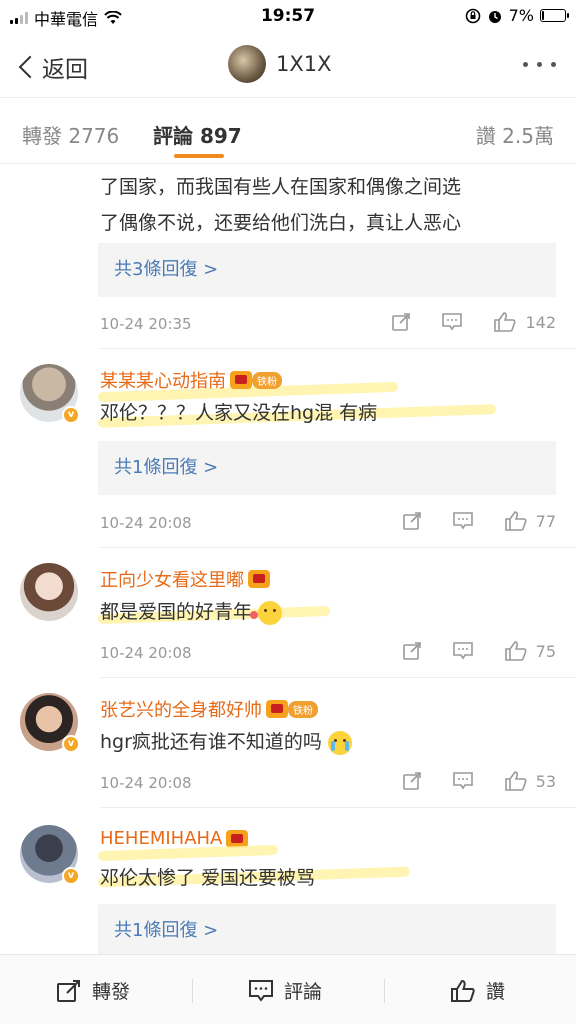  I want to click on like-count: 53, so click(545, 781).